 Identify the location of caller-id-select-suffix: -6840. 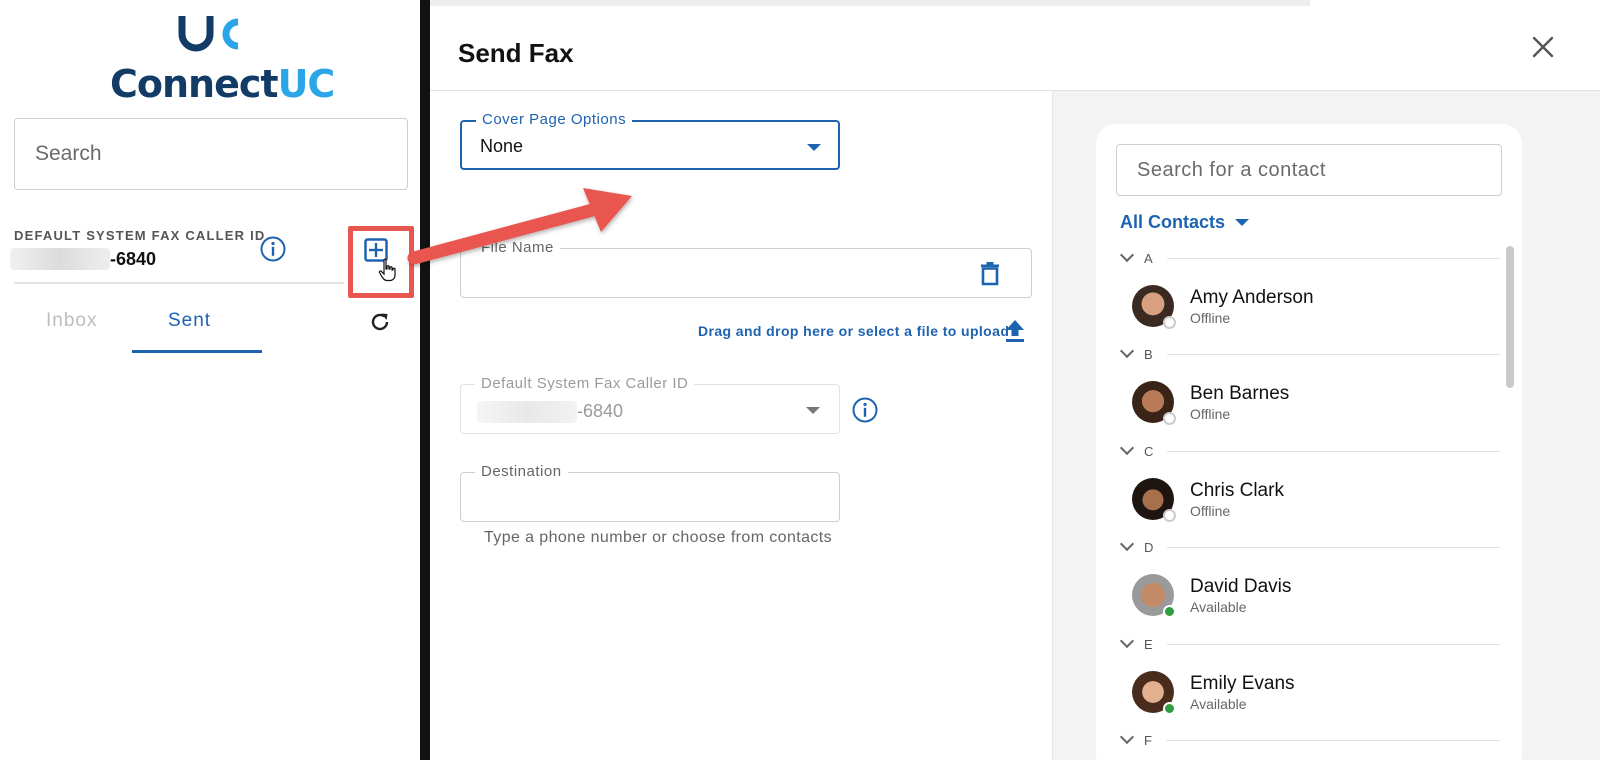
(600, 411).